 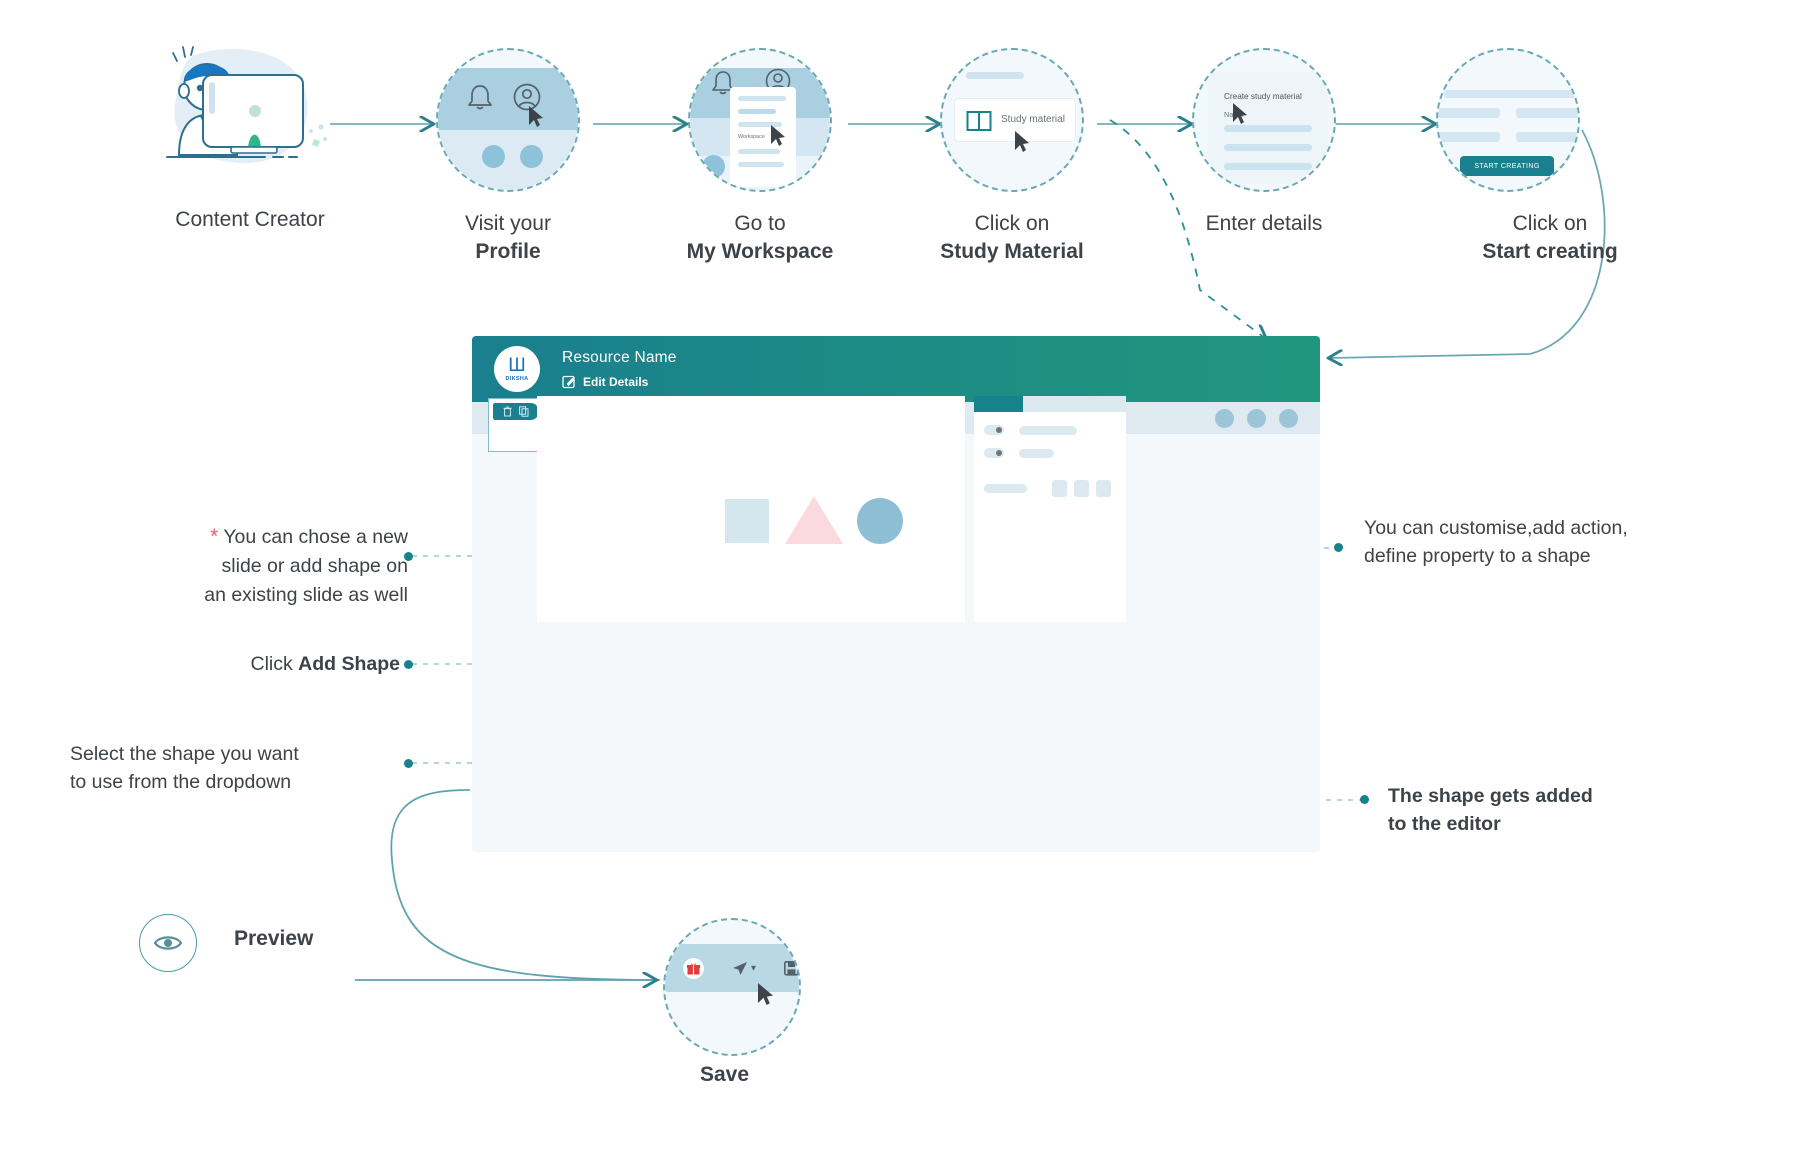 I want to click on edit-details-label: Edit Details, so click(x=616, y=381).